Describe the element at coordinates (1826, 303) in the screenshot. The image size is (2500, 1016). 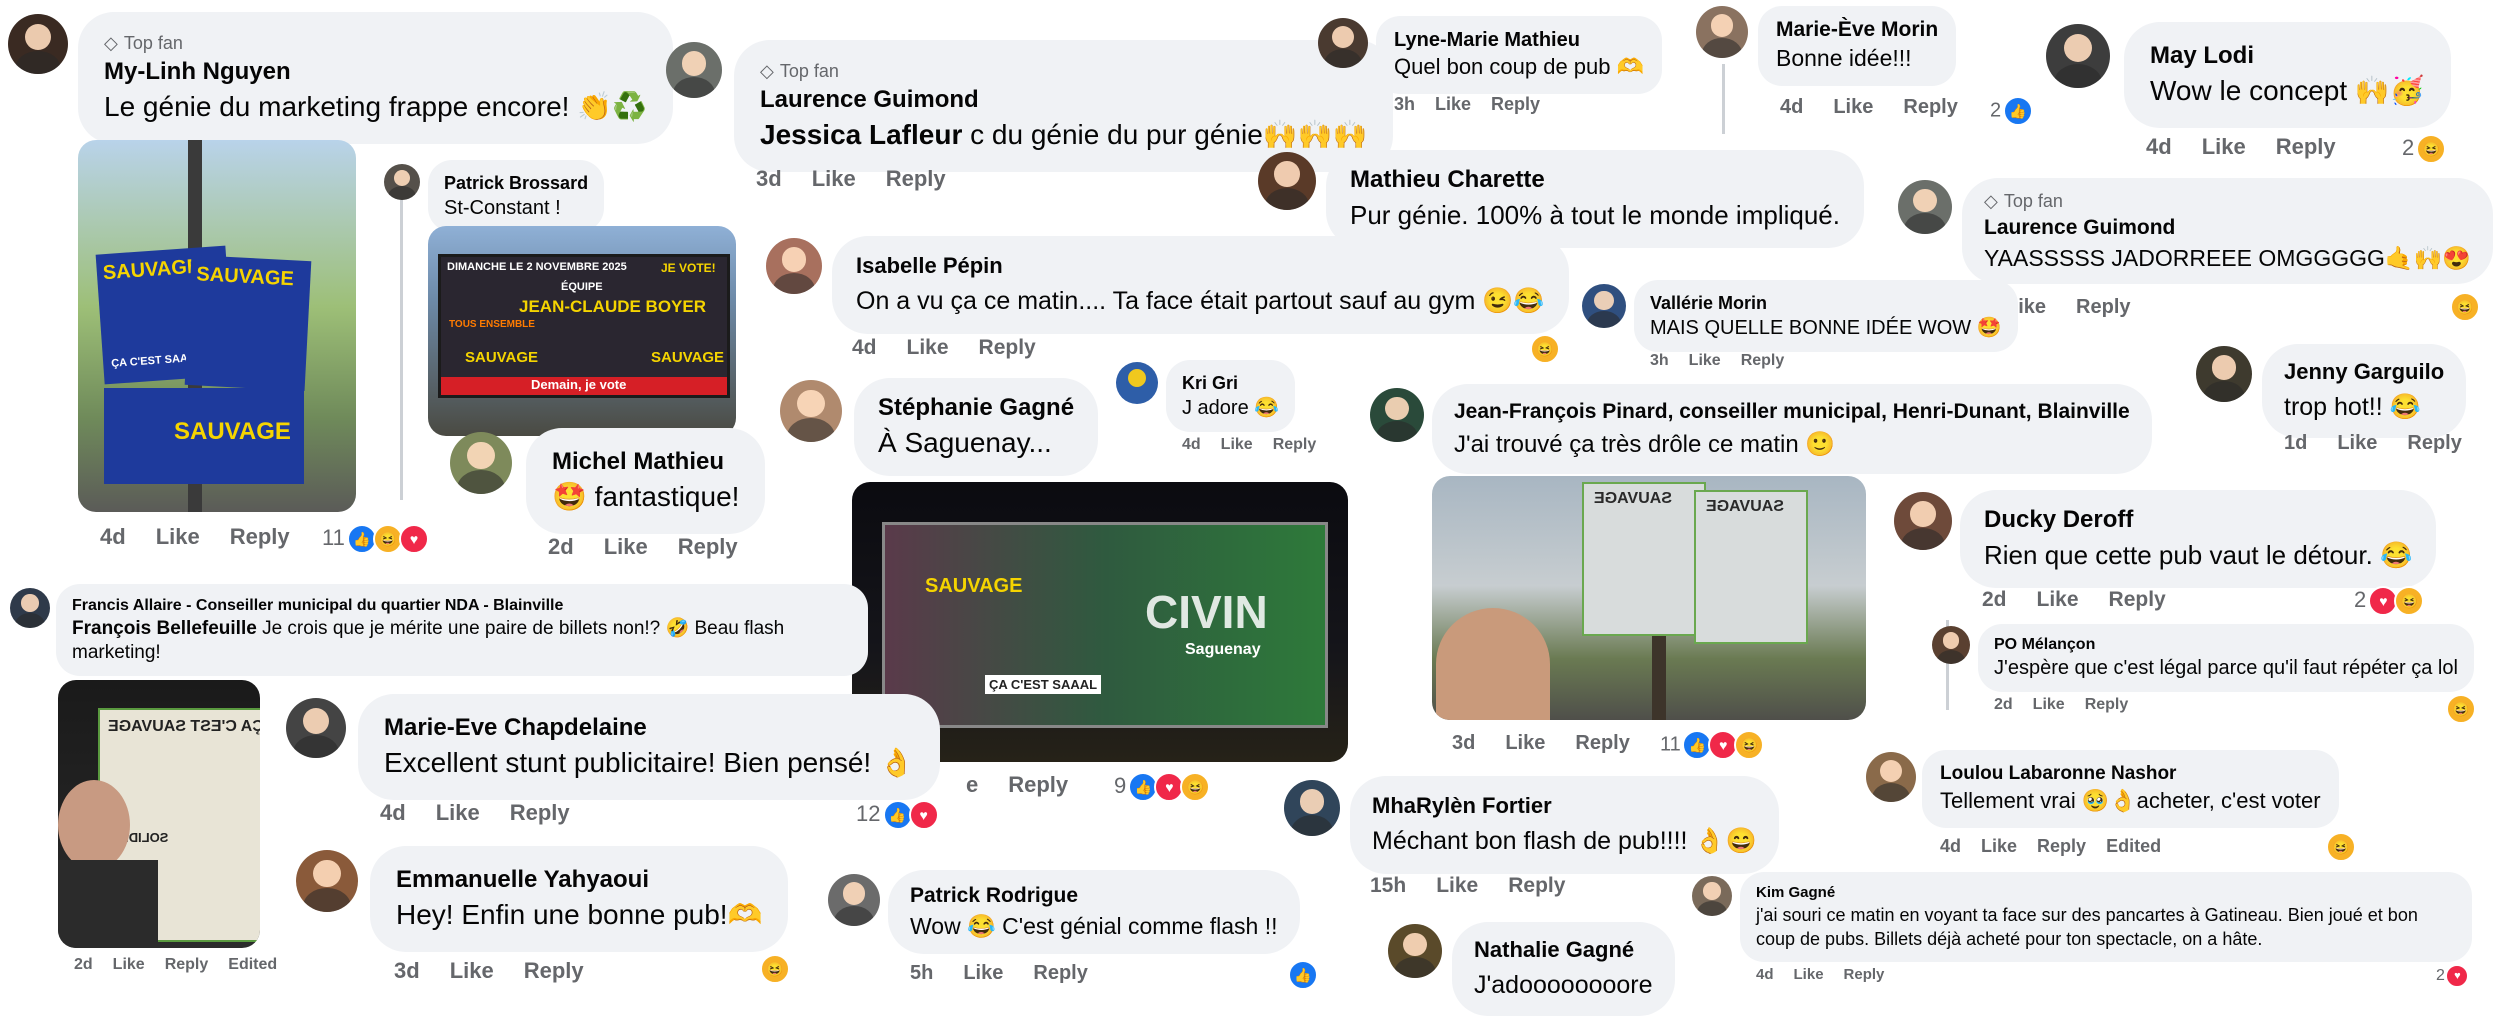
I see `comment-author: Vallérie Morin` at that location.